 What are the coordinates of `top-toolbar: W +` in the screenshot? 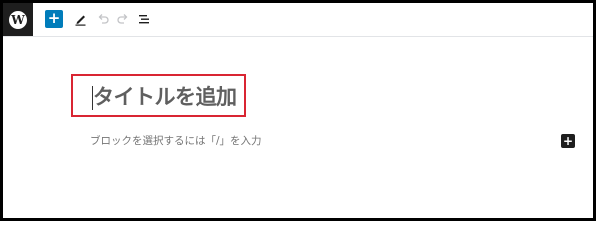 It's located at (298, 20).